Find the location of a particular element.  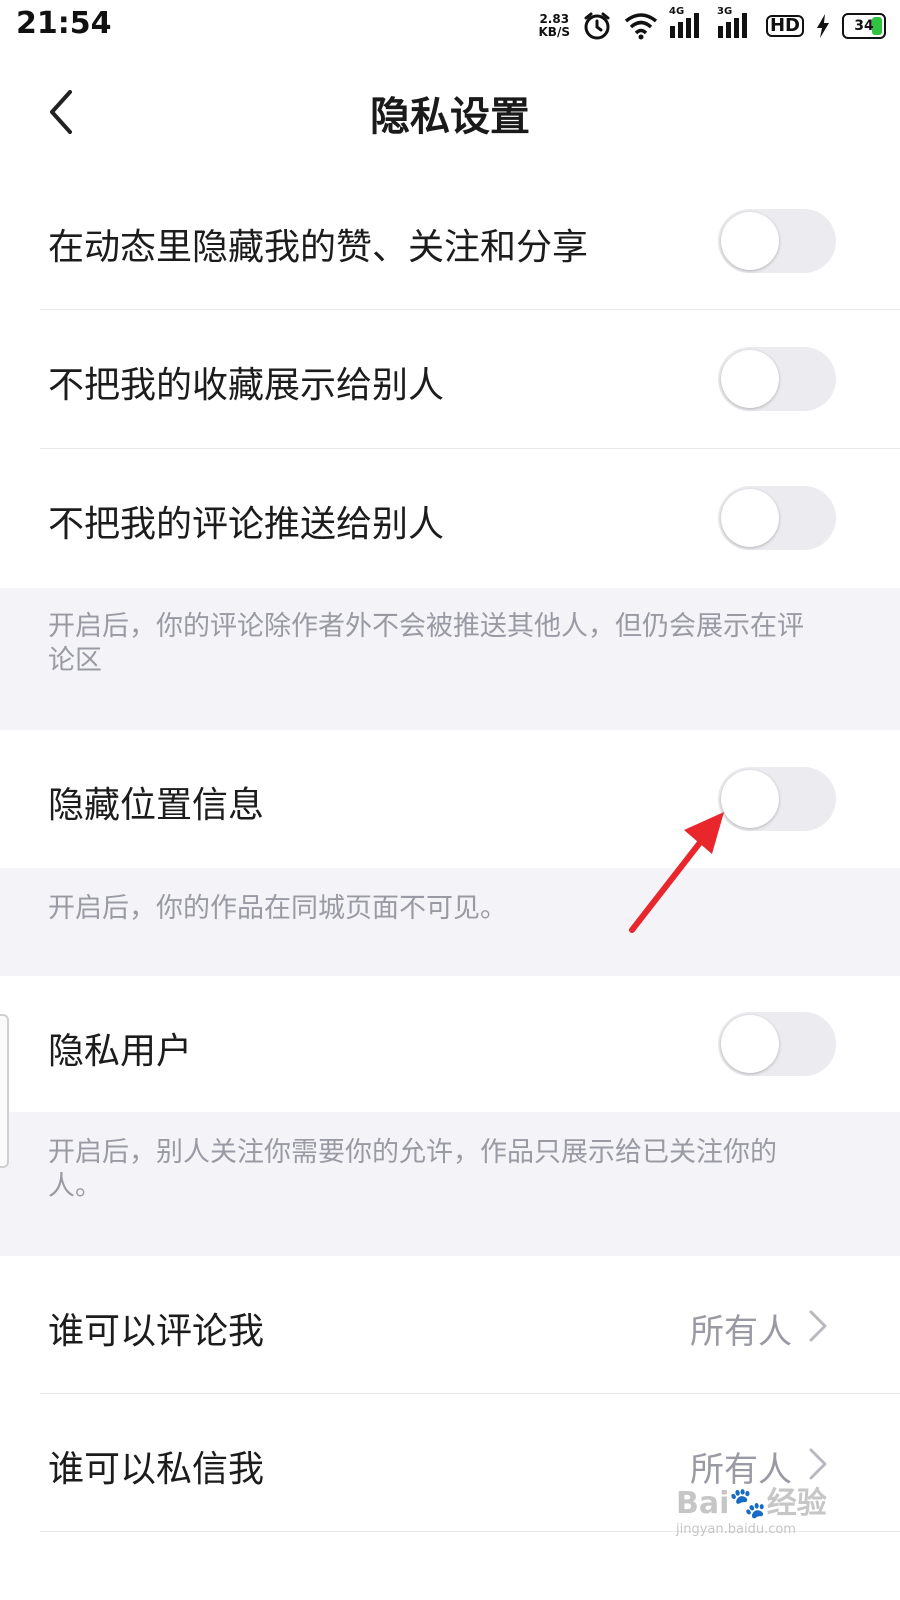

network-type-4g: 4G is located at coordinates (676, 11).